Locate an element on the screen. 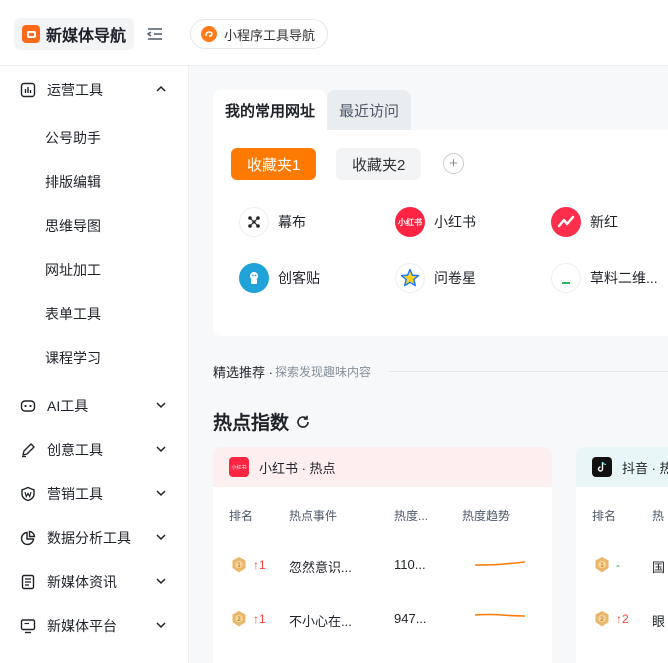 The image size is (668, 663). sidebar-item-wangzhi: 网址加工 is located at coordinates (73, 270).